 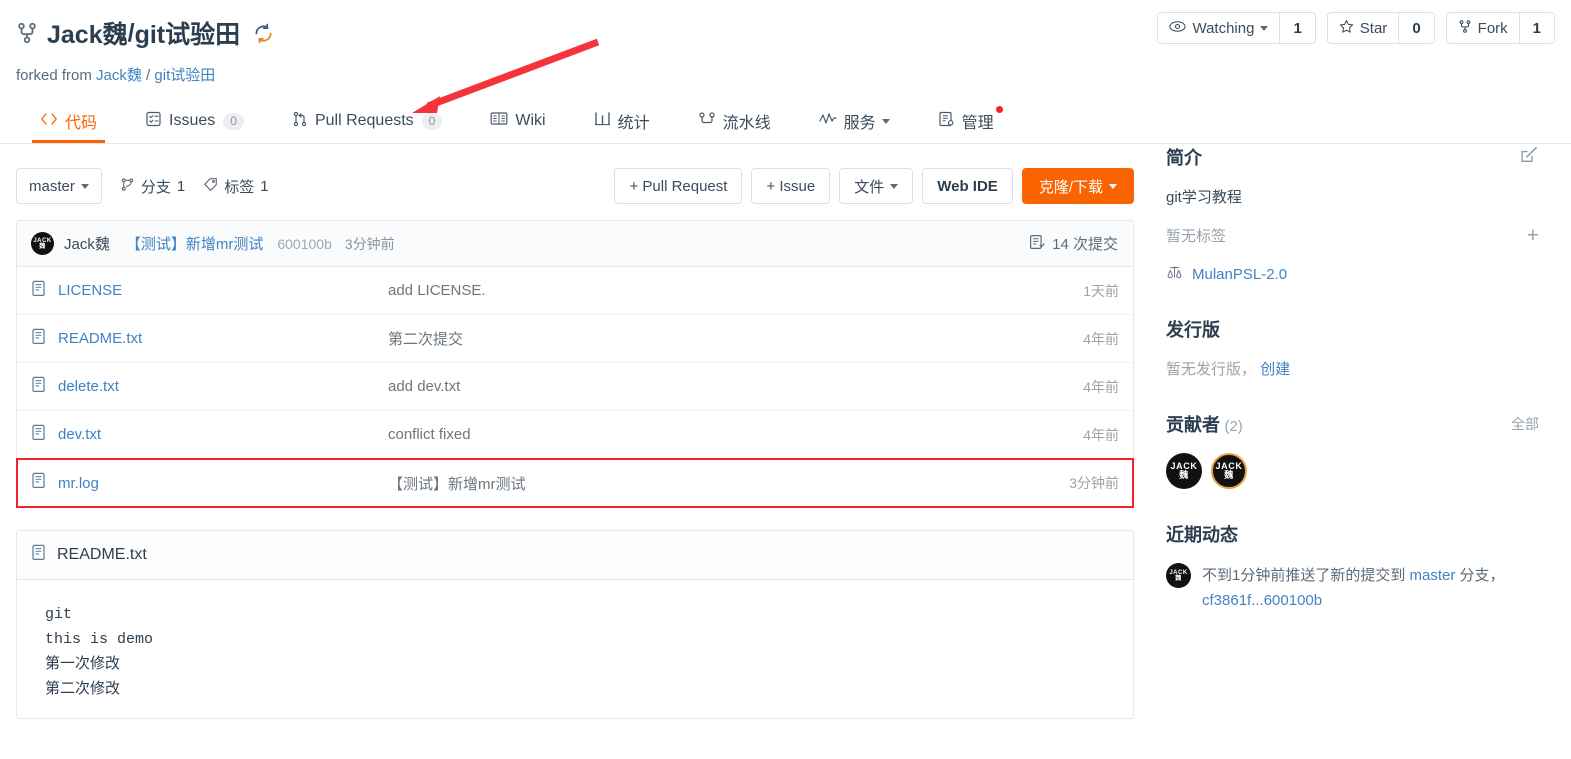 What do you see at coordinates (1483, 28) in the screenshot?
I see `fork-button: Fork` at bounding box center [1483, 28].